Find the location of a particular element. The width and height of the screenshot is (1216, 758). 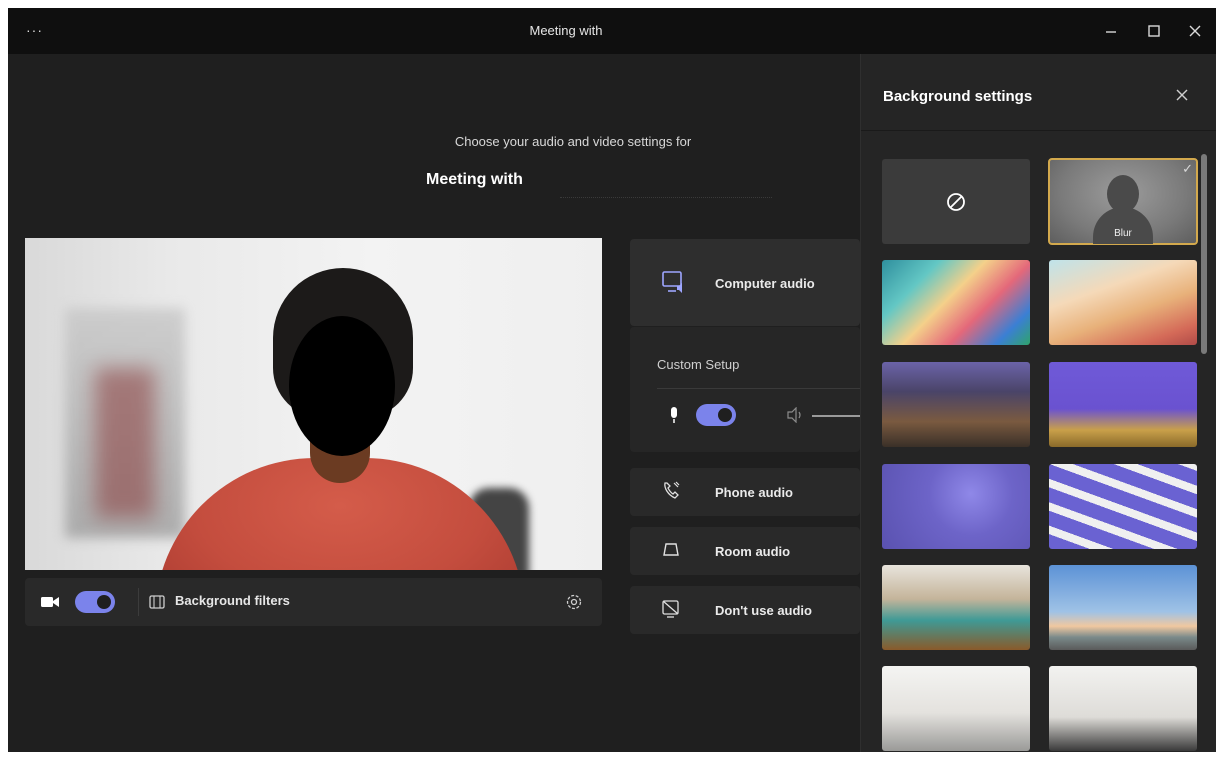

phone-audio-option: Phone audio is located at coordinates (745, 492).